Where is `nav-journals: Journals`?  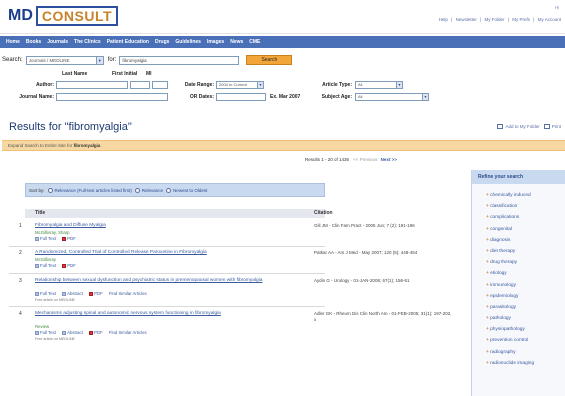
nav-journals: Journals is located at coordinates (57, 42).